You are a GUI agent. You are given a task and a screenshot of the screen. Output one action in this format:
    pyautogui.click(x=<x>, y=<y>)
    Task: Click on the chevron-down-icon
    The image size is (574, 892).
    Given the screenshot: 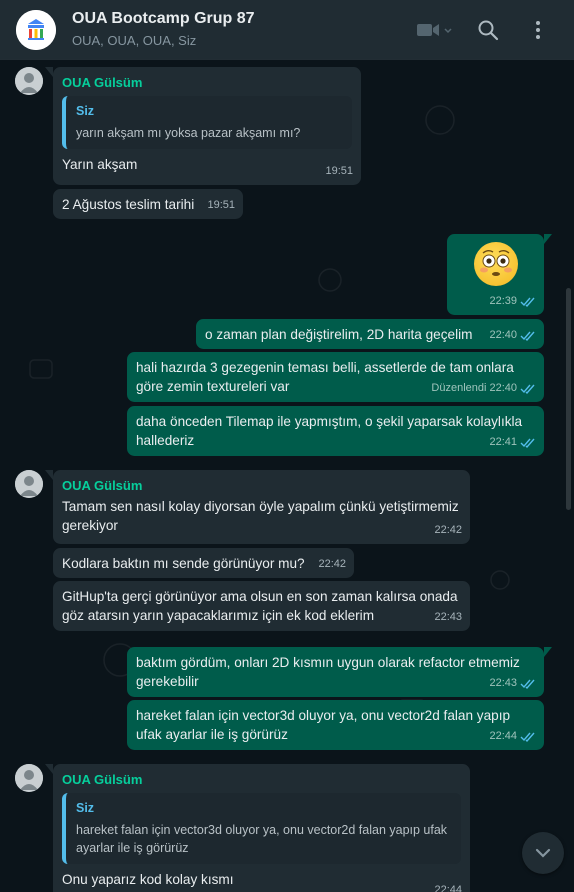 What is the action you would take?
    pyautogui.click(x=543, y=853)
    